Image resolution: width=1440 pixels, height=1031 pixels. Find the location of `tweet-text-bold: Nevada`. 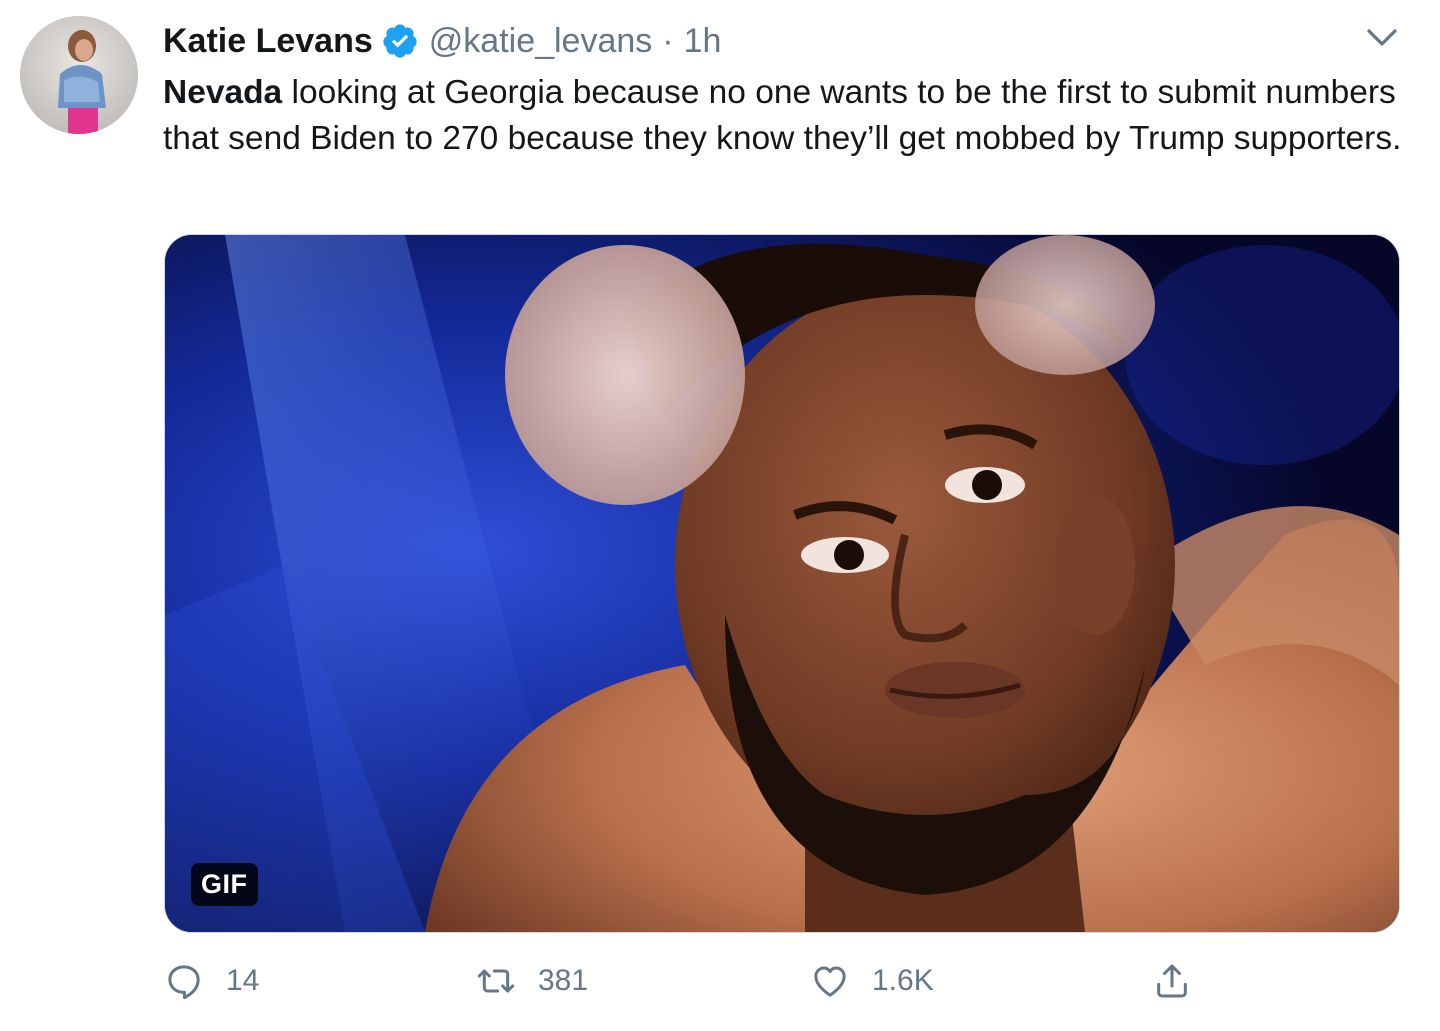

tweet-text-bold: Nevada is located at coordinates (223, 92).